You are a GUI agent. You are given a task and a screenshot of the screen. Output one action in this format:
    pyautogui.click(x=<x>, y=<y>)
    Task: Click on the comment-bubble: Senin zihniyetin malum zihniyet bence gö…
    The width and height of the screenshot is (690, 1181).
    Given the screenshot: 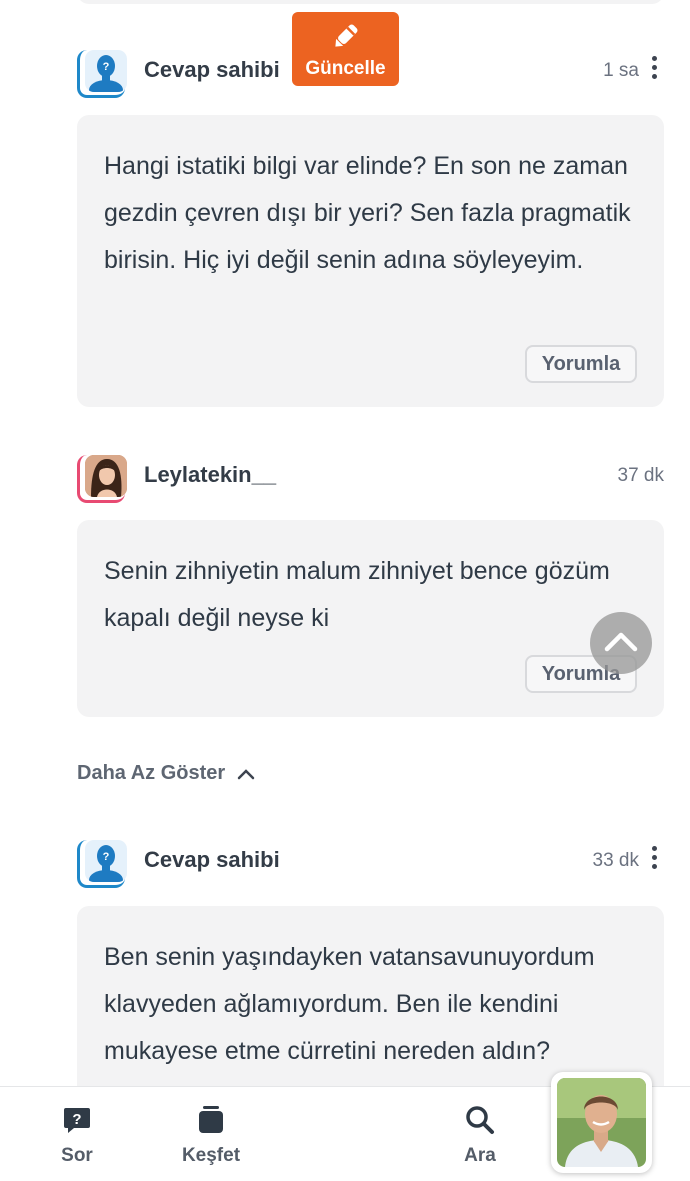 What is the action you would take?
    pyautogui.click(x=370, y=618)
    